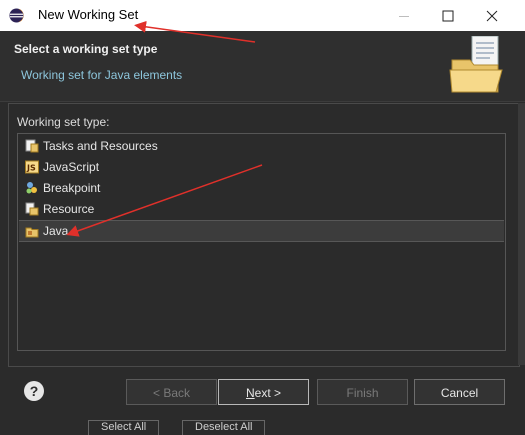 The width and height of the screenshot is (525, 435). I want to click on javascript-icon: JS, so click(32, 167).